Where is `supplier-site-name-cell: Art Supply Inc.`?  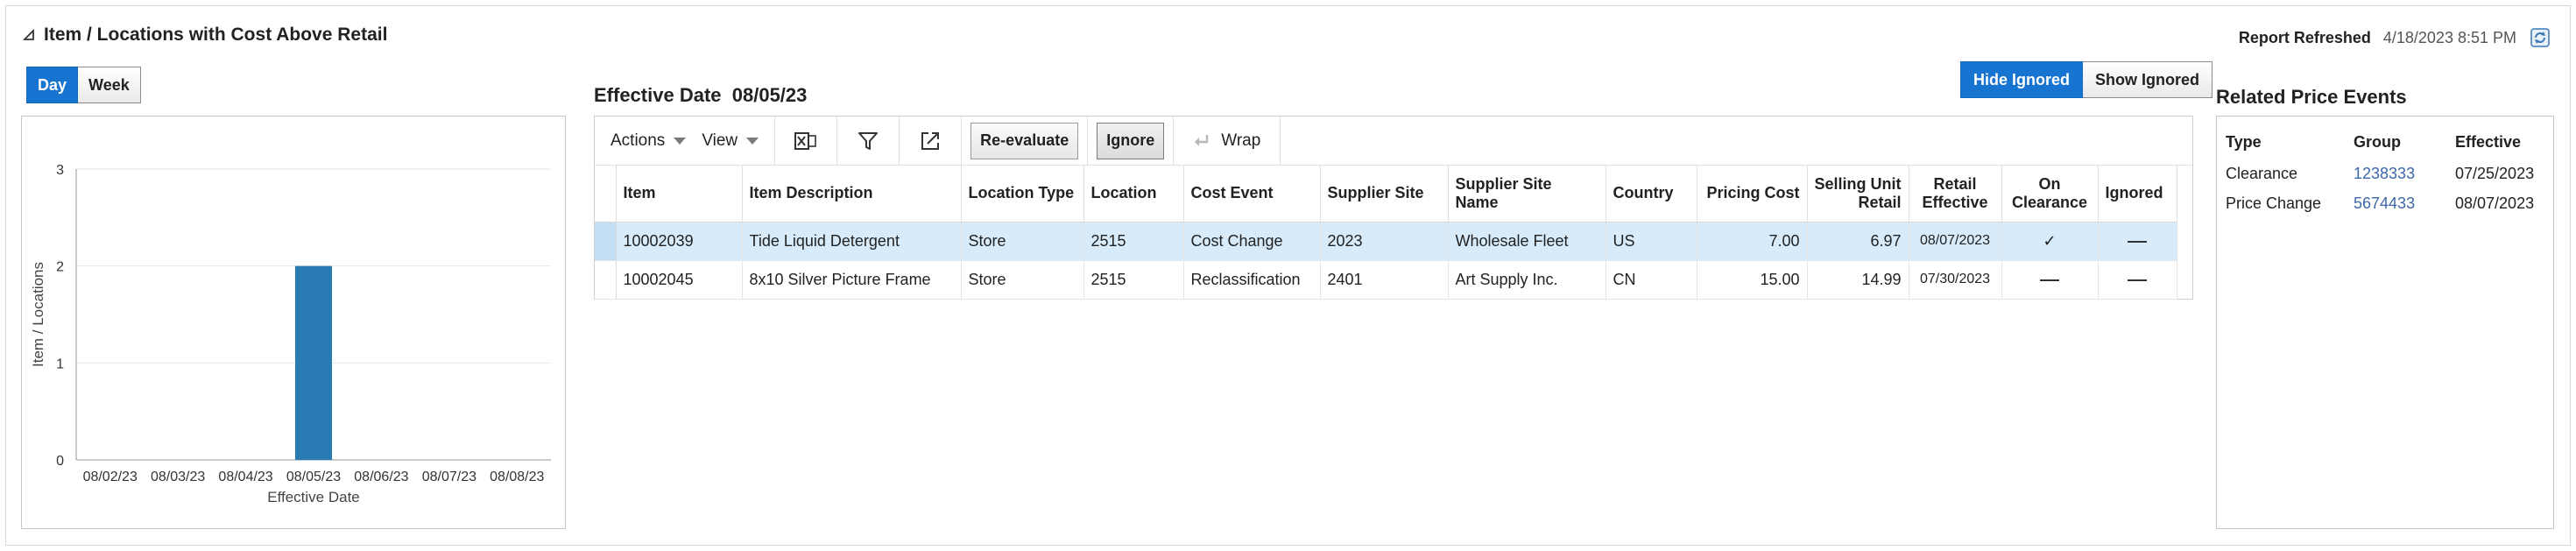 supplier-site-name-cell: Art Supply Inc. is located at coordinates (1527, 280).